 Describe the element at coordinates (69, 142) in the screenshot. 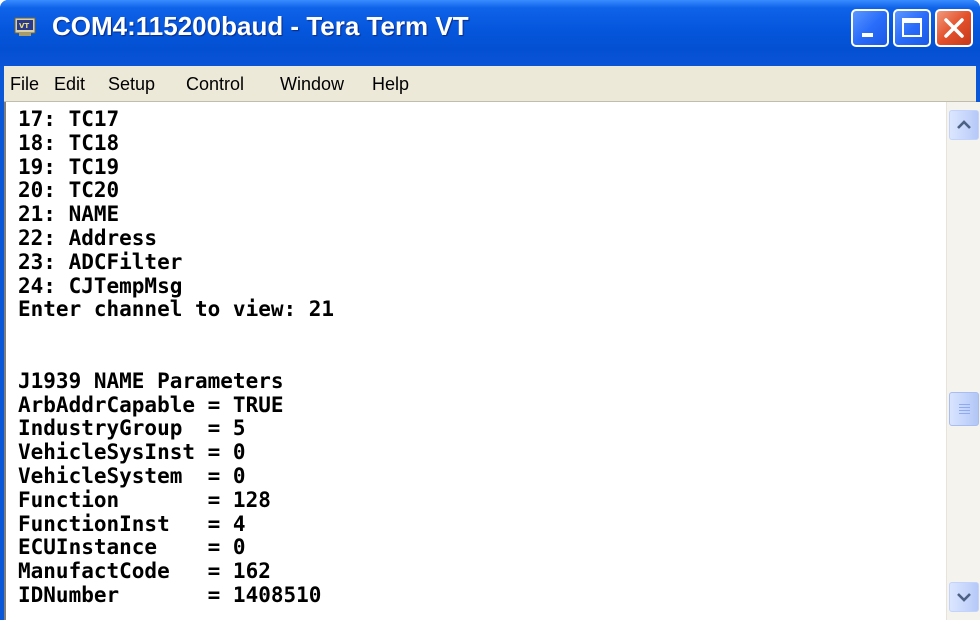

I see `terminal-line: 18: TC18` at that location.